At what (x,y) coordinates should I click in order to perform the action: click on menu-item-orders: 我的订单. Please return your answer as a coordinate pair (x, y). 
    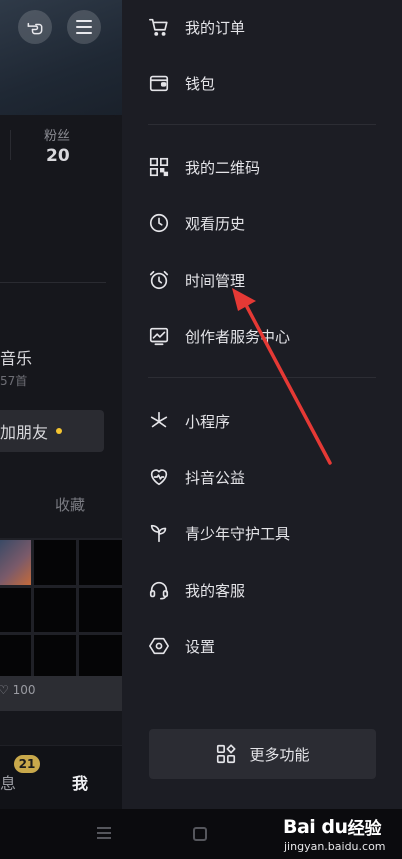
    Looking at the image, I should click on (268, 27).